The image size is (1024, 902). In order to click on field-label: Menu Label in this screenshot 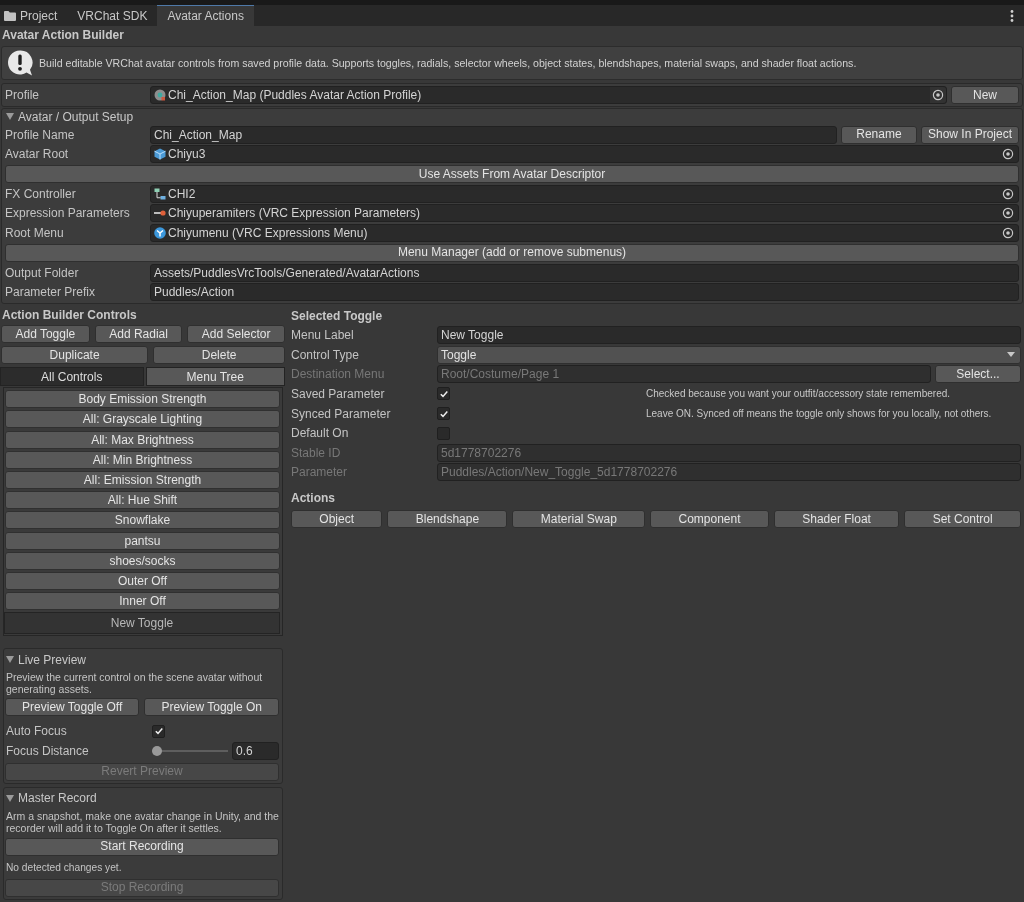, I will do `click(323, 335)`.